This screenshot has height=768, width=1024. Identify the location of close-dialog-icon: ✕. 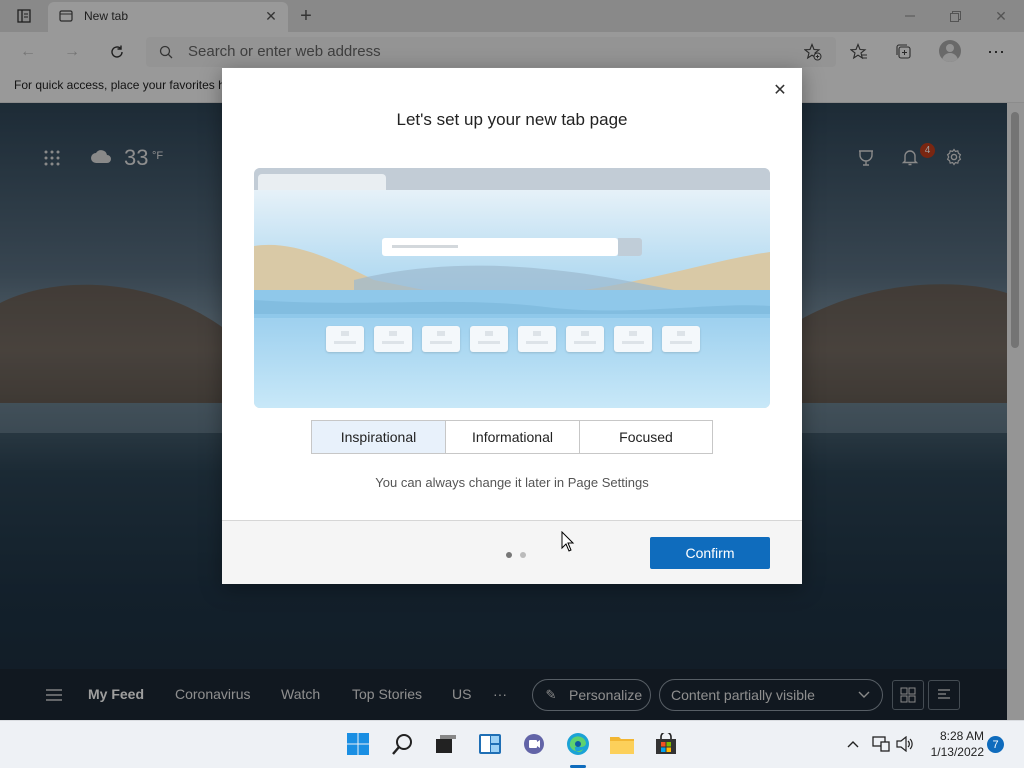
(780, 90).